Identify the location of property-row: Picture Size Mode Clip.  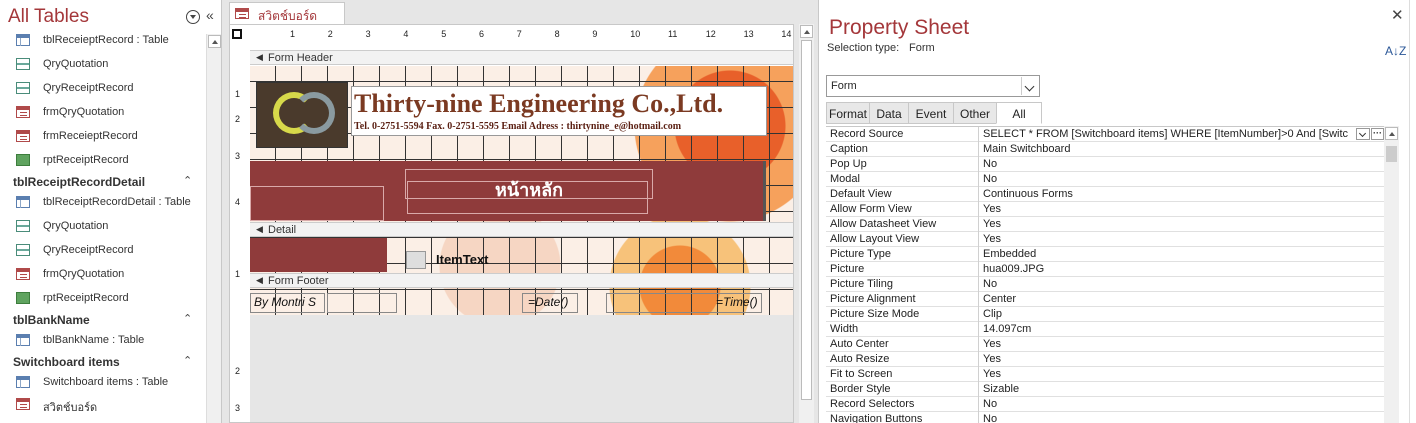
(1105, 314).